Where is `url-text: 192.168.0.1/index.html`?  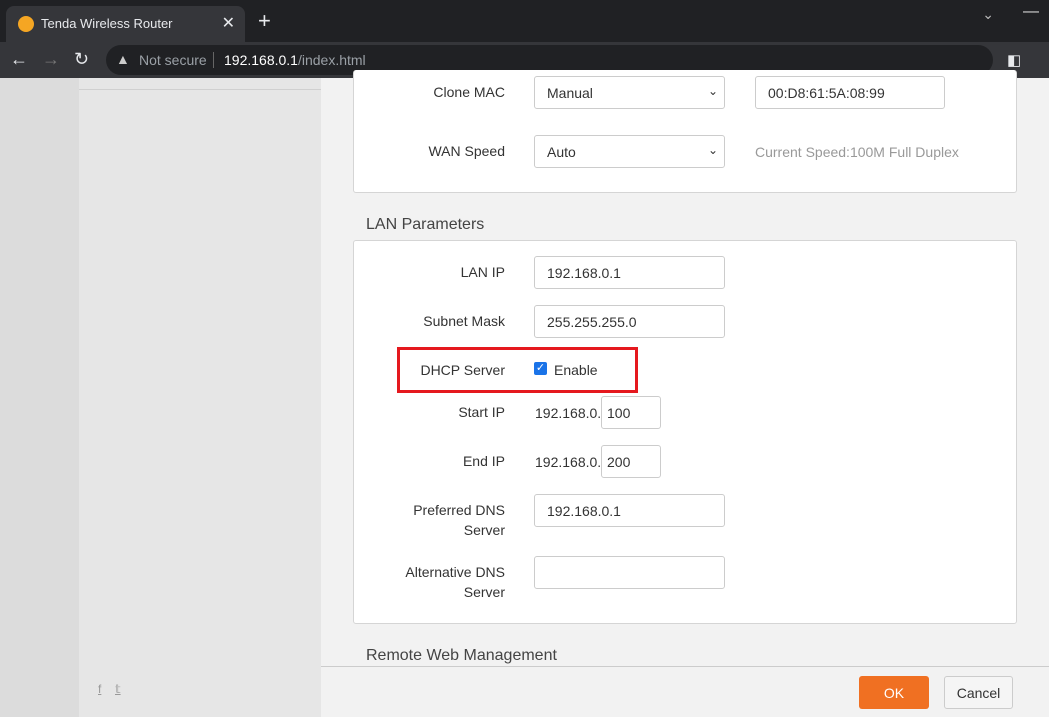 url-text: 192.168.0.1/index.html is located at coordinates (295, 60).